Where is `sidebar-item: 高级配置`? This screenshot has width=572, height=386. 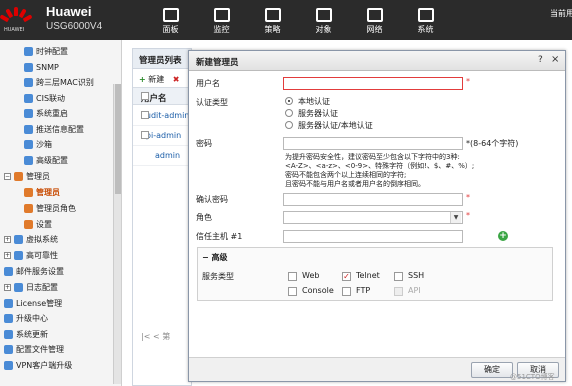
sidebar-item: 高级配置 is located at coordinates (46, 160).